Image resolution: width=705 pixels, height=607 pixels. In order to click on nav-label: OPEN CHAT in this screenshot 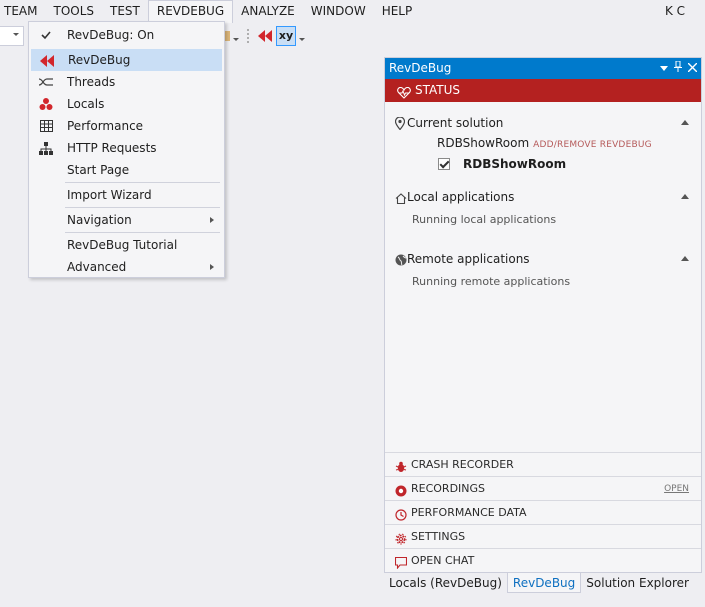, I will do `click(443, 560)`.